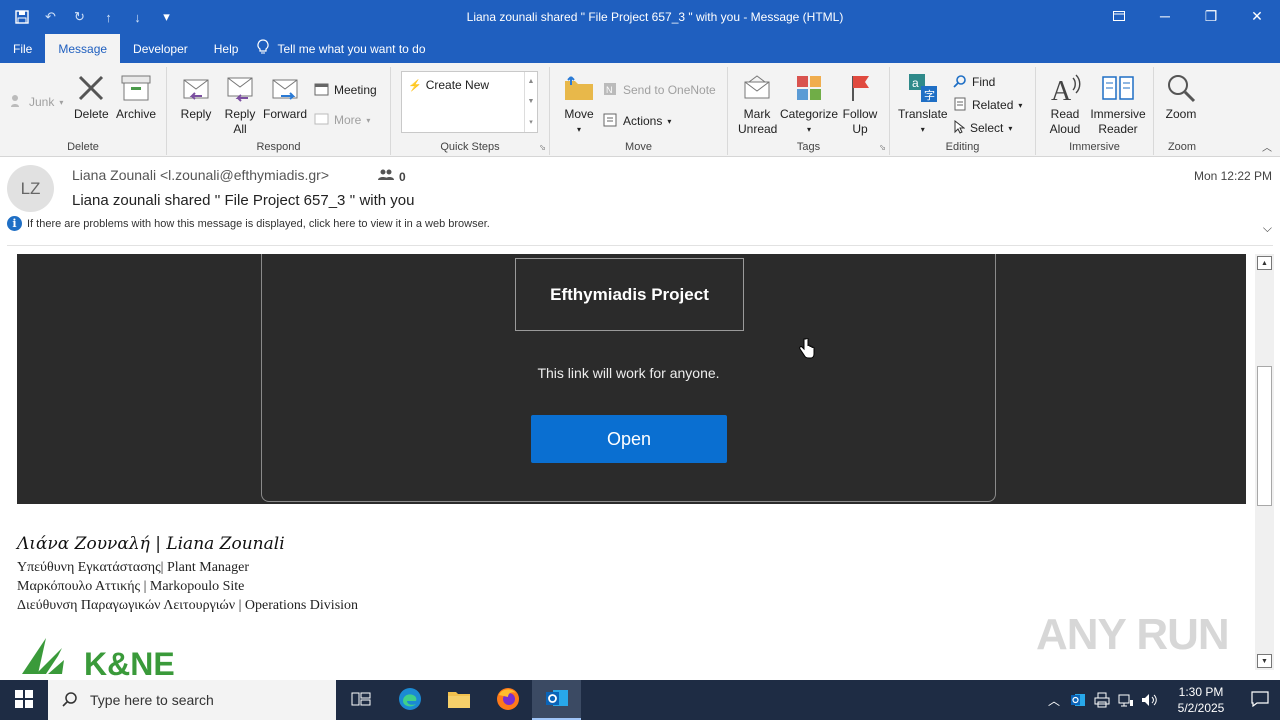 Image resolution: width=1280 pixels, height=720 pixels. Describe the element at coordinates (469, 102) in the screenshot. I see `quick-steps-gallery: ⚡ Create New ▲ ▼ ▾` at that location.